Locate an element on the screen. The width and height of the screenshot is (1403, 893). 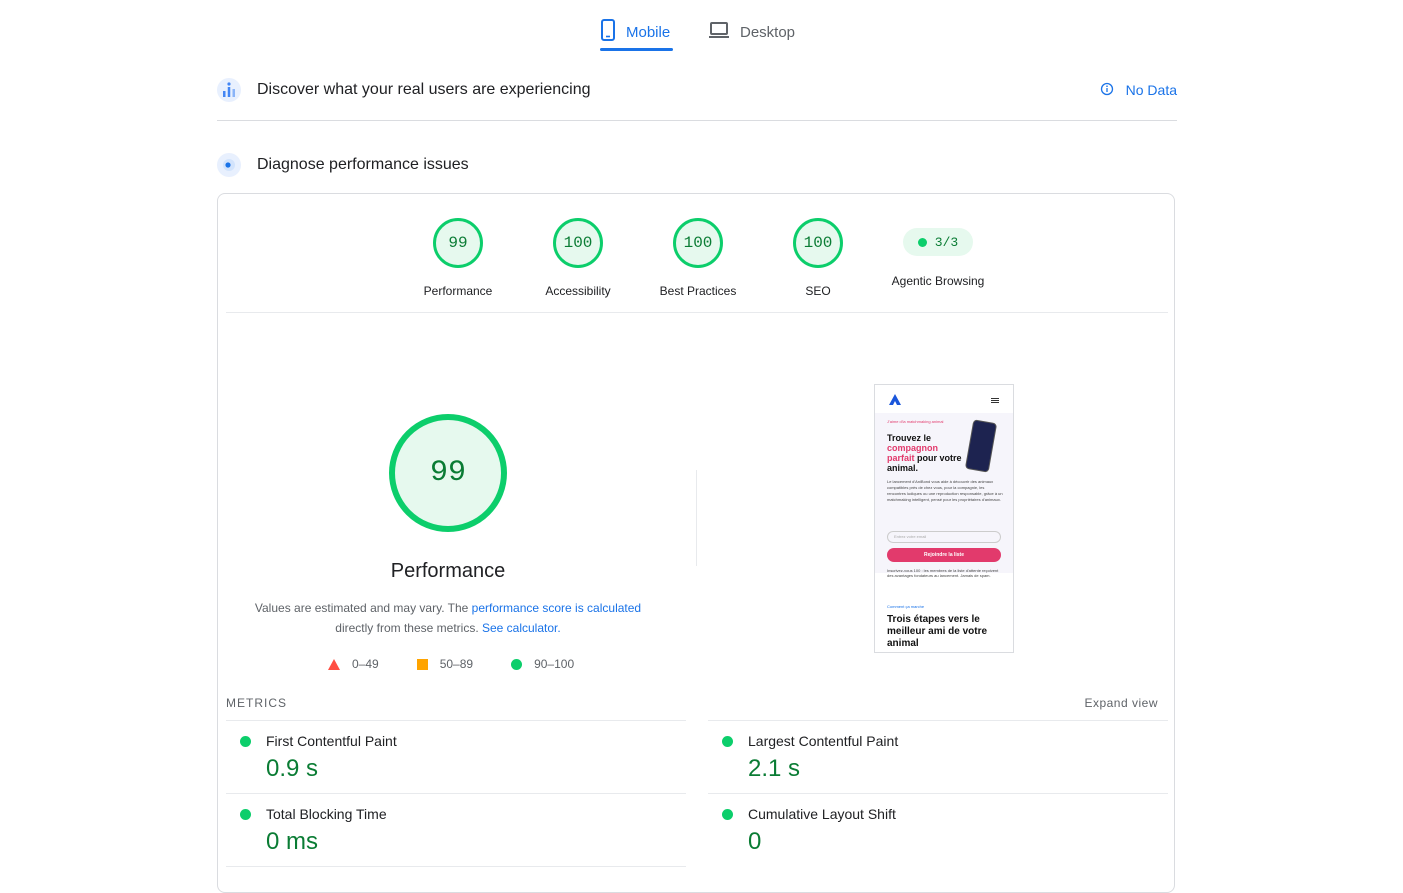
metric-value: 0 is located at coordinates (755, 841).